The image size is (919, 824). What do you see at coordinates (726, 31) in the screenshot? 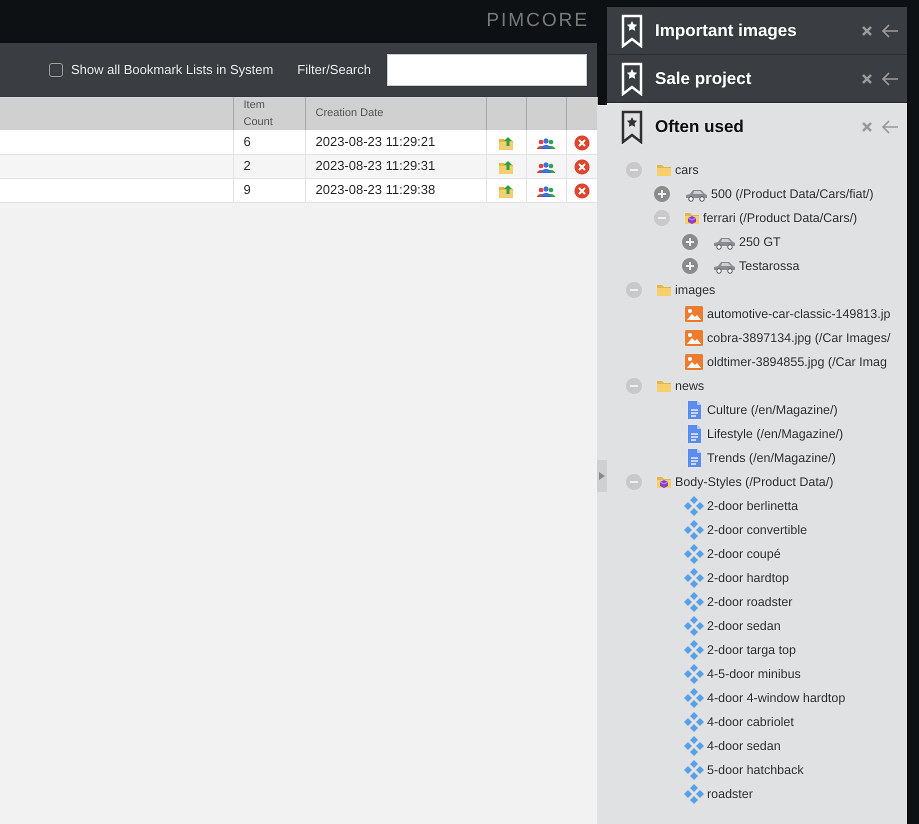
I see `bookmark-list-title: Important images` at bounding box center [726, 31].